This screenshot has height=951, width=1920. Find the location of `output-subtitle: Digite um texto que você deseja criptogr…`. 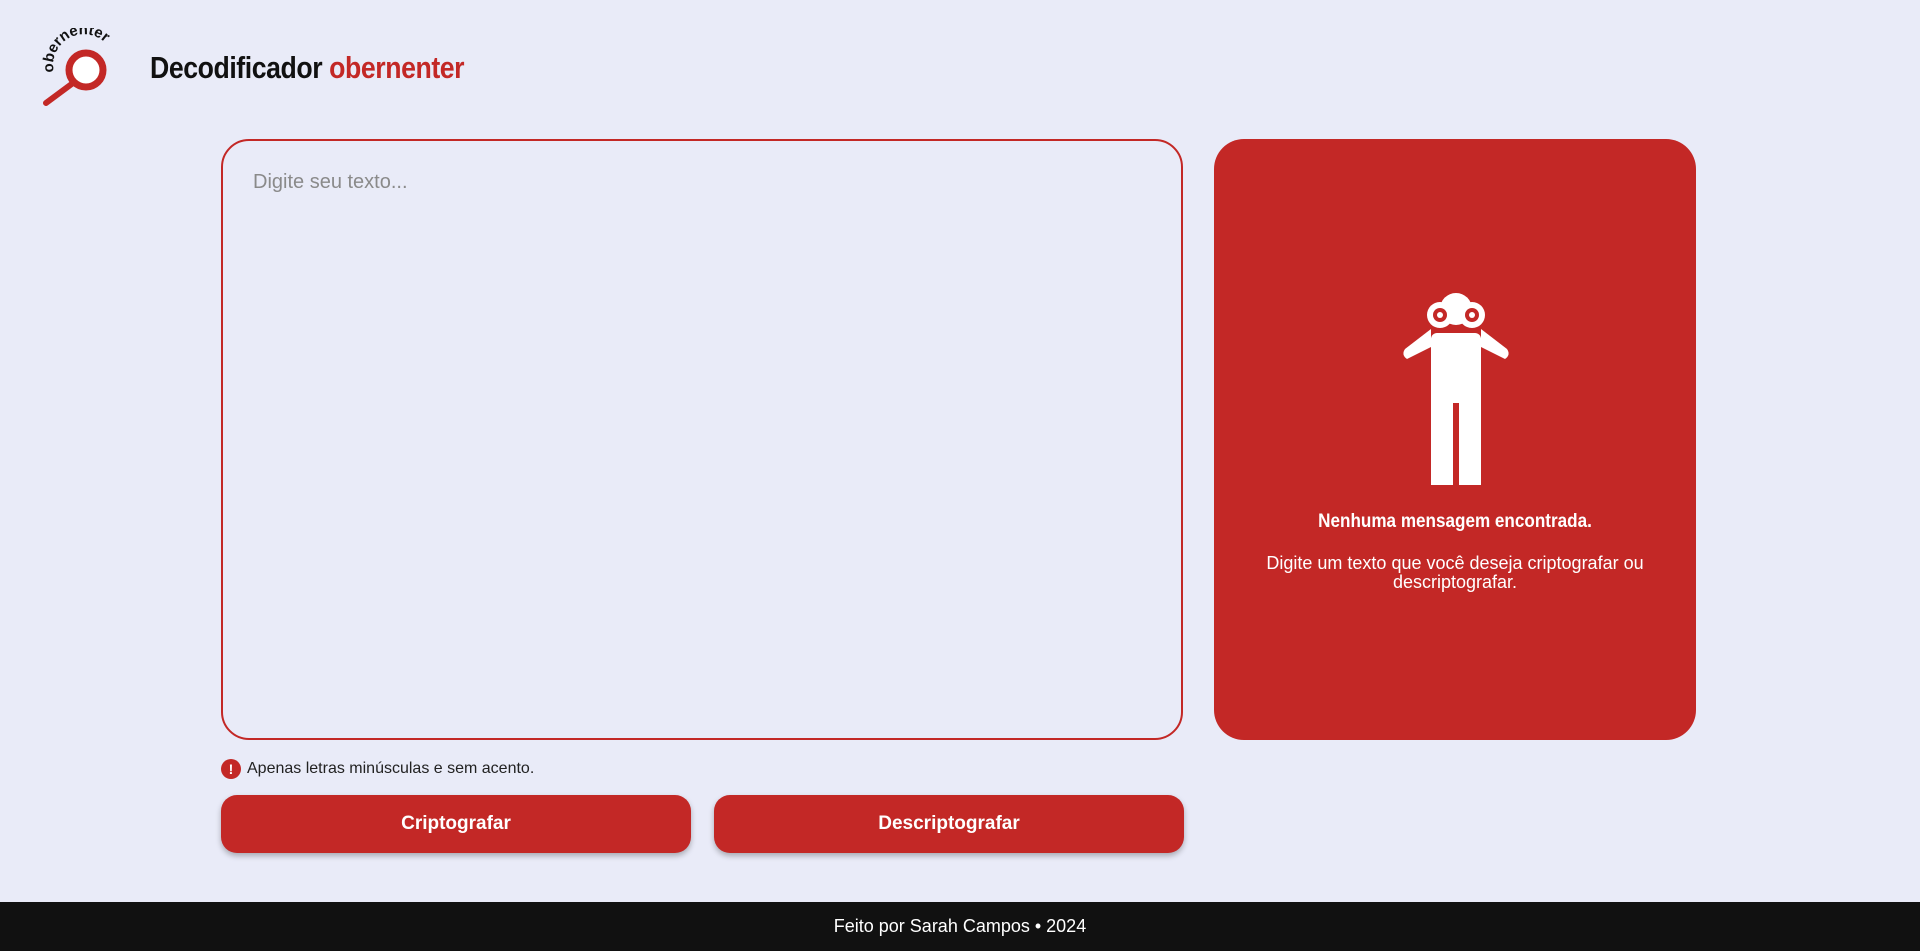

output-subtitle: Digite um texto que você deseja criptogr… is located at coordinates (1455, 572).